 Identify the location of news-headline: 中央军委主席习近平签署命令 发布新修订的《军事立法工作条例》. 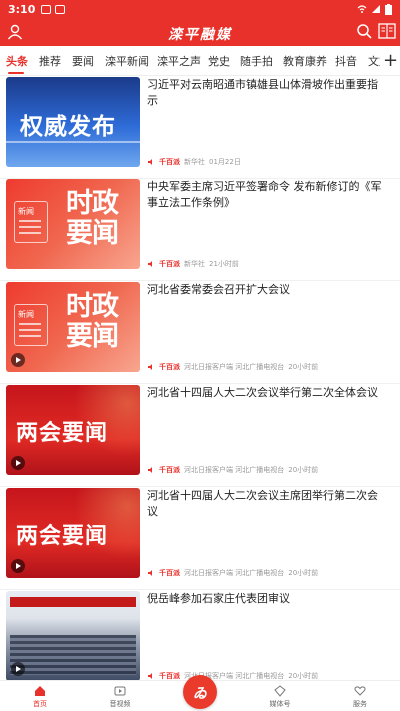
(264, 194).